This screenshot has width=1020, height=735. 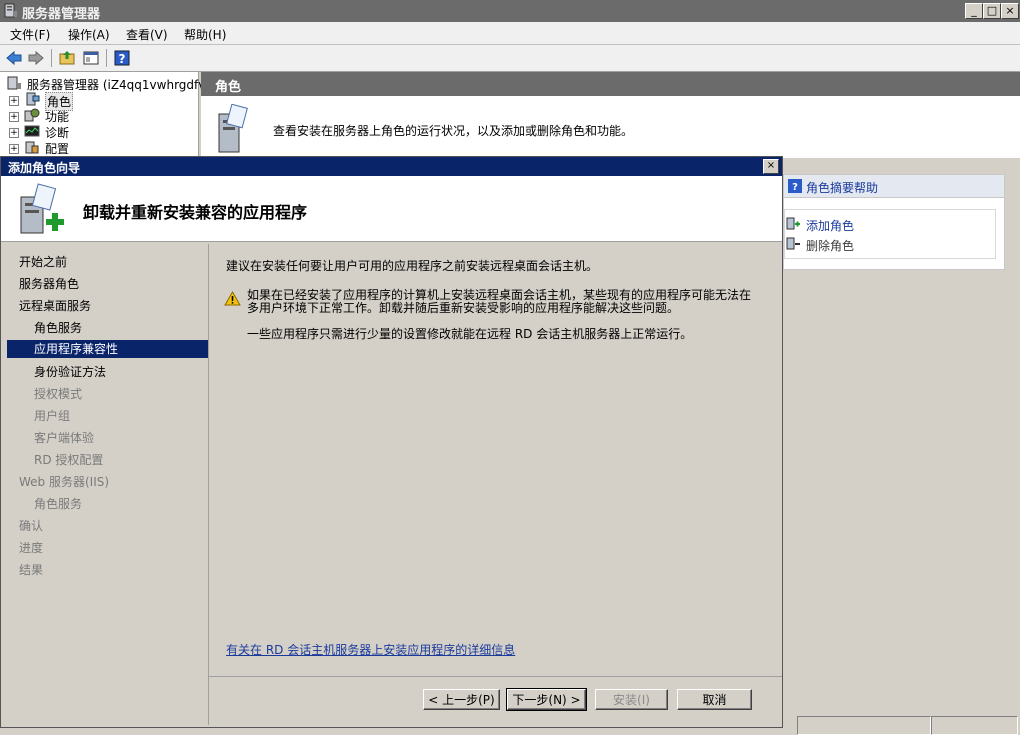 I want to click on wizard-step: 开始之前, so click(x=43, y=261).